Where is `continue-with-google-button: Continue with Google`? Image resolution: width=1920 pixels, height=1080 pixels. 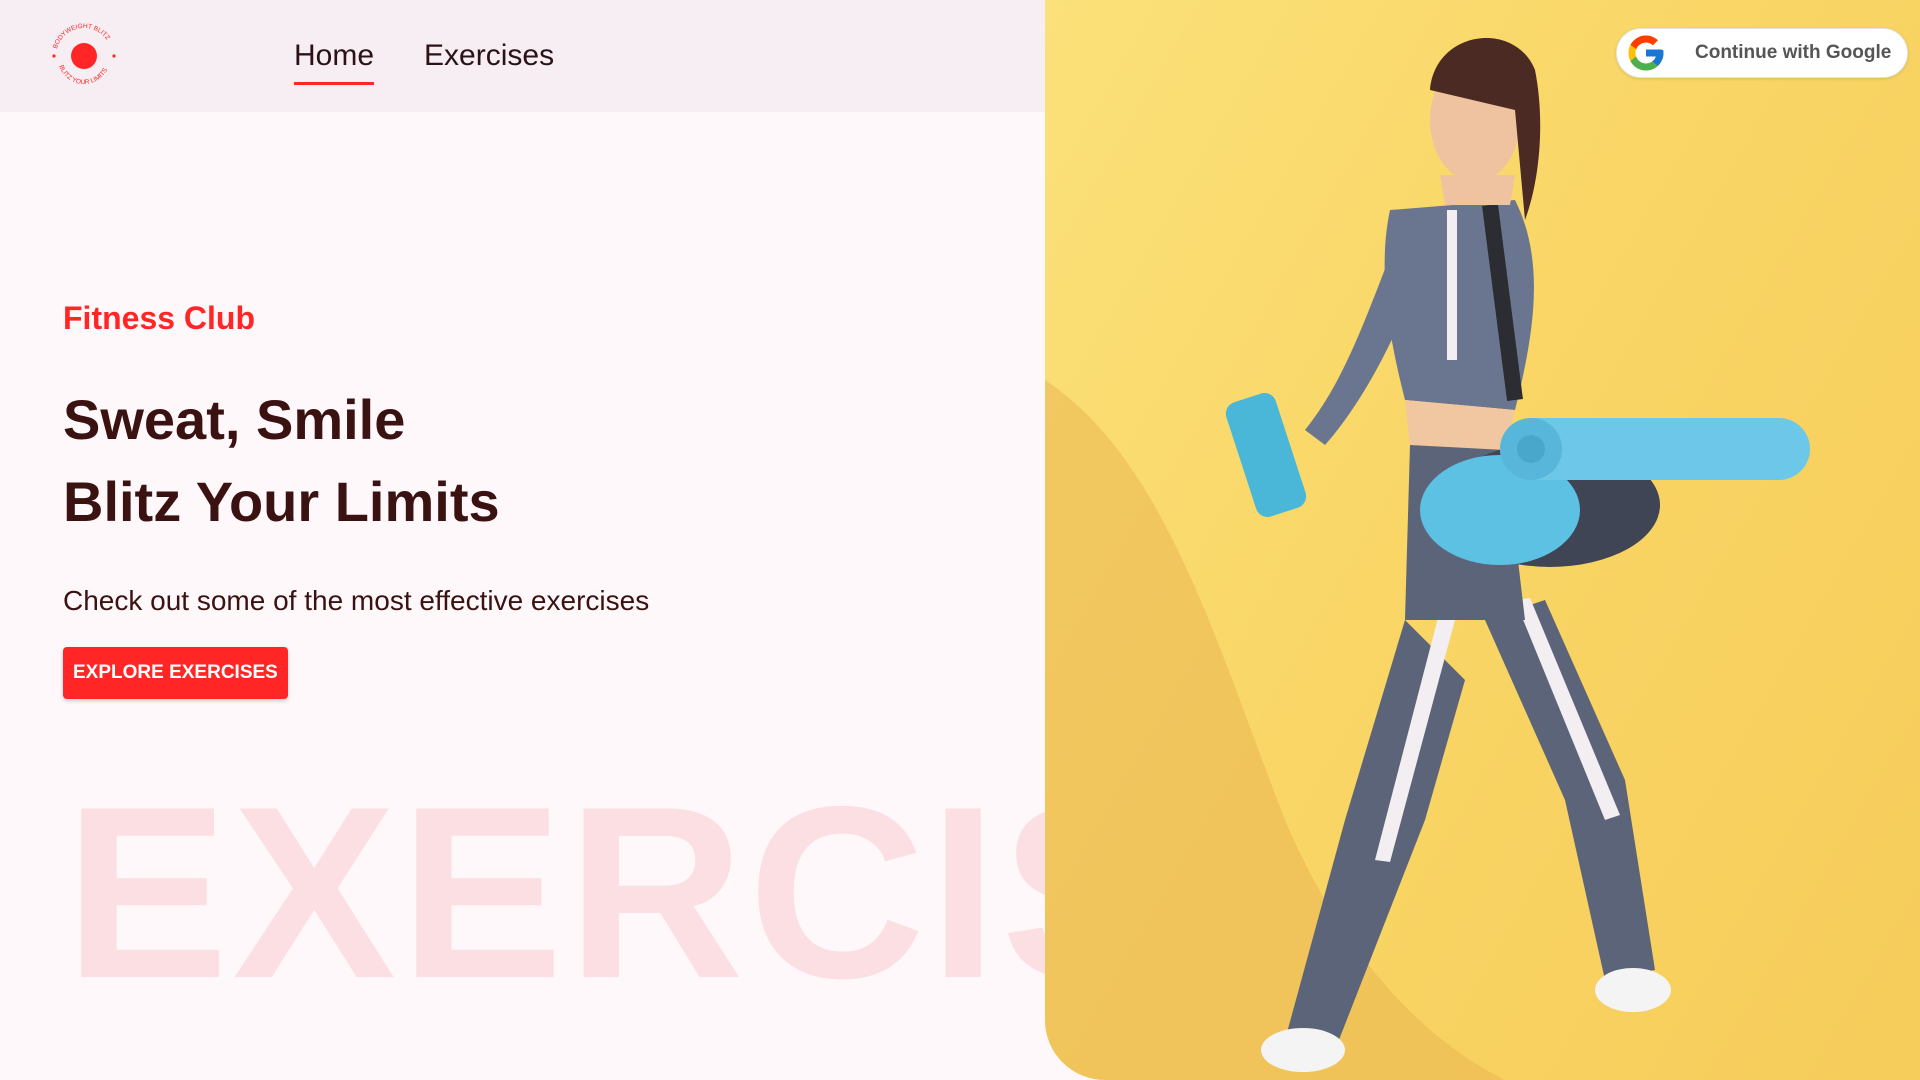 continue-with-google-button: Continue with Google is located at coordinates (1762, 53).